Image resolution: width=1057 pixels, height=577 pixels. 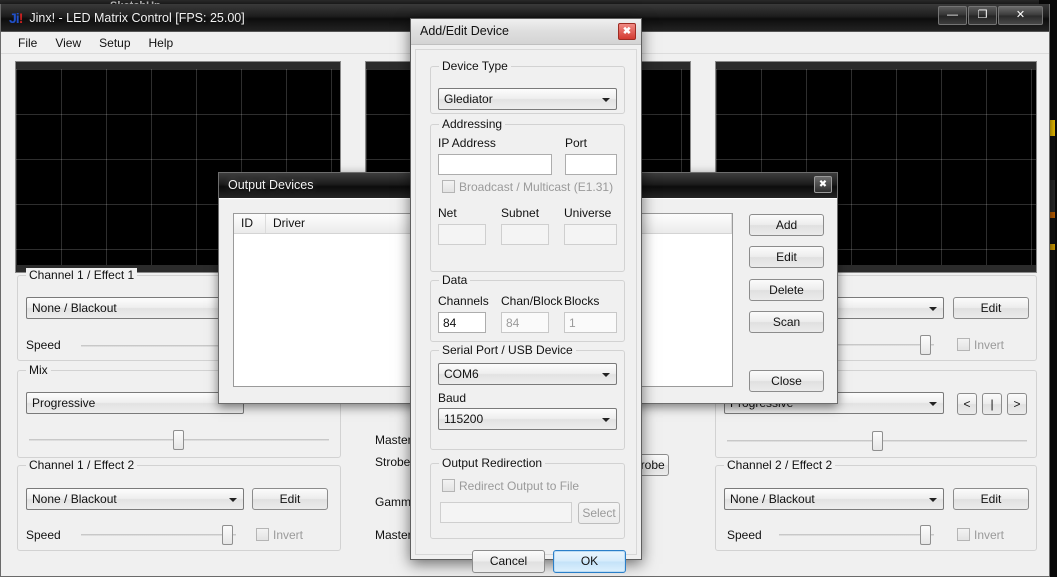 I want to click on redirect-select-button: Select, so click(x=599, y=513).